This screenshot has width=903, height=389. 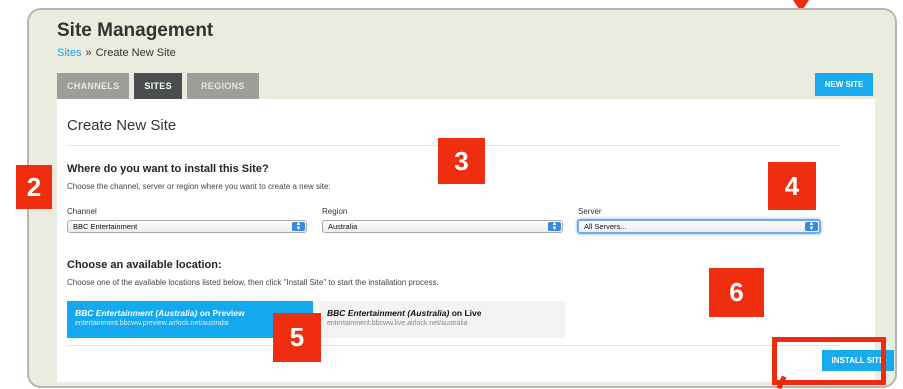 What do you see at coordinates (122, 125) in the screenshot?
I see `panel-title: Create New Site` at bounding box center [122, 125].